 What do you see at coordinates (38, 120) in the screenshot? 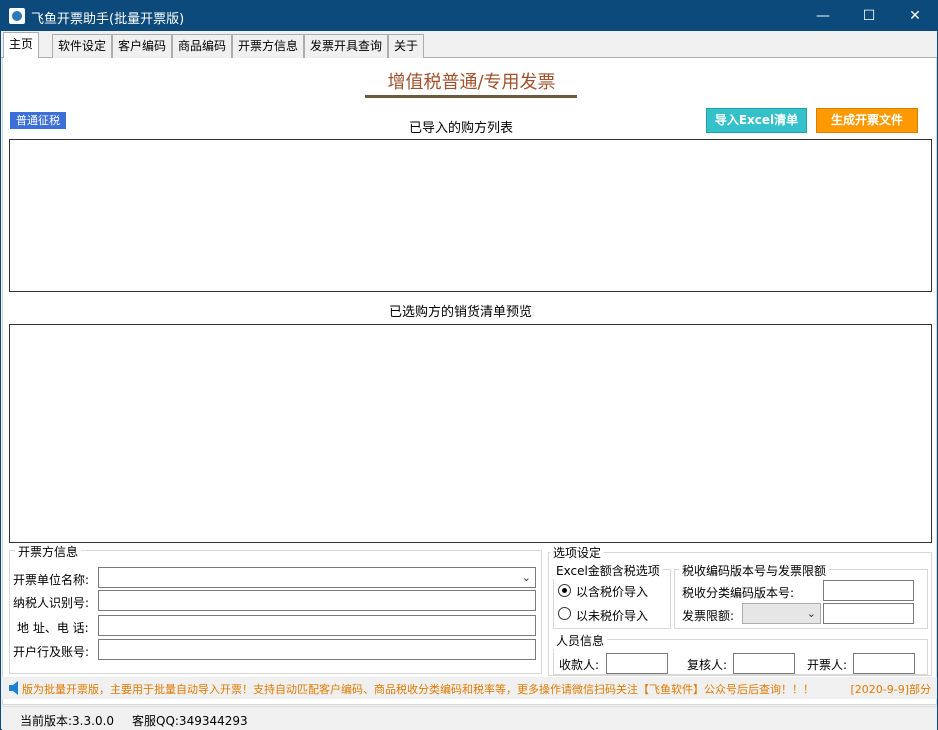
I see `tax-type-badge: 普通征税` at bounding box center [38, 120].